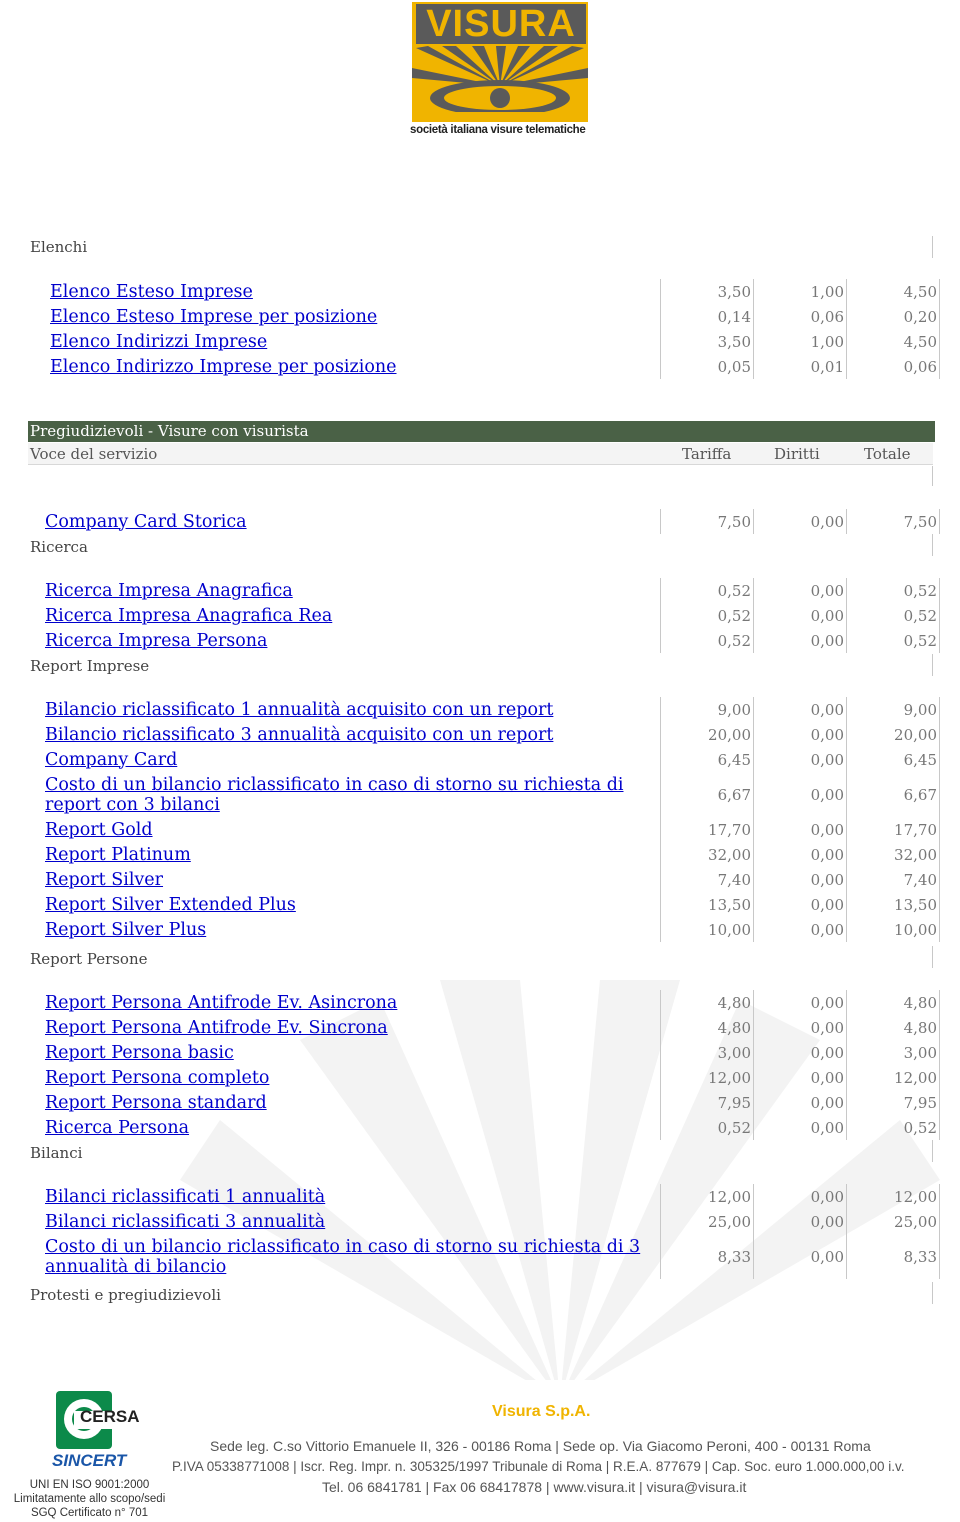 This screenshot has width=960, height=1522. Describe the element at coordinates (353, 854) in the screenshot. I see `service-name-cell: Report Platinum` at that location.